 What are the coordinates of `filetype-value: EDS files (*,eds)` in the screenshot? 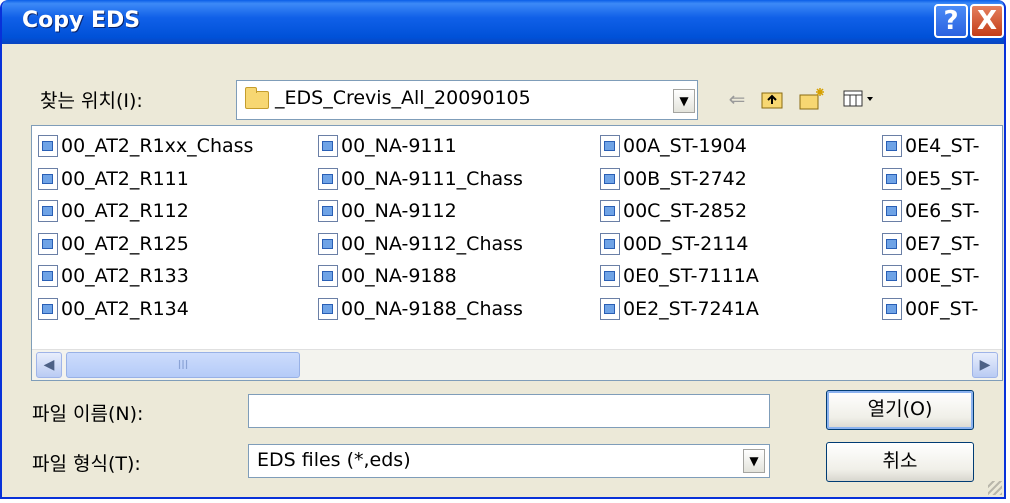 It's located at (334, 460).